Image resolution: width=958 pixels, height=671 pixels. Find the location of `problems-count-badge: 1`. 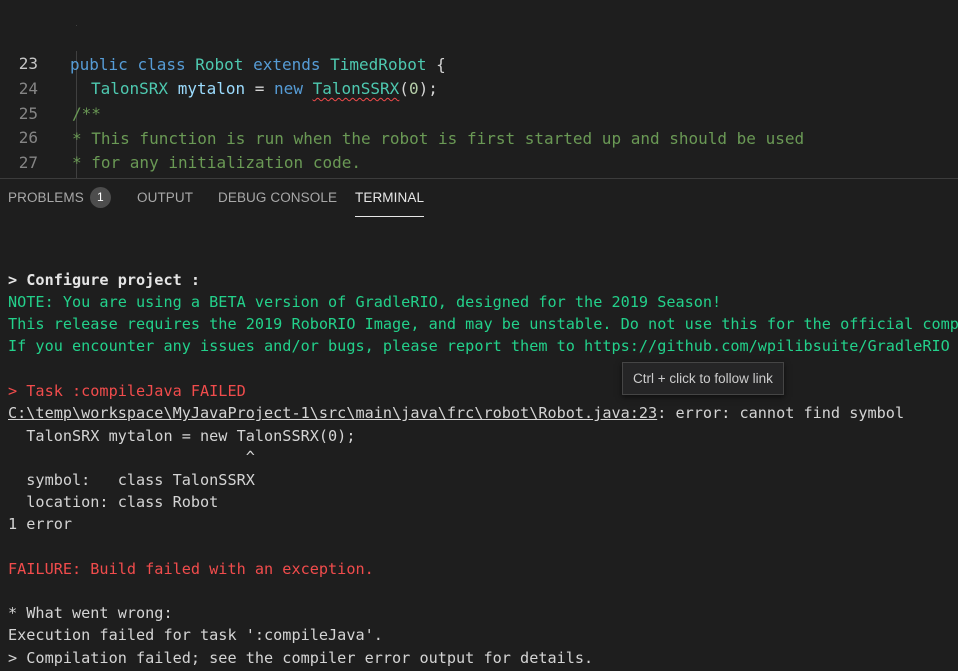

problems-count-badge: 1 is located at coordinates (100, 197).